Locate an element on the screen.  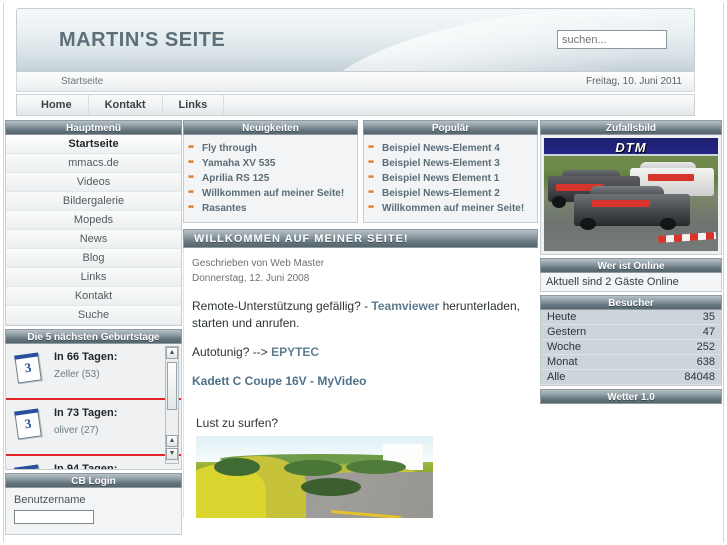
sidebar-item-kontakt: Kontakt is located at coordinates (93, 296).